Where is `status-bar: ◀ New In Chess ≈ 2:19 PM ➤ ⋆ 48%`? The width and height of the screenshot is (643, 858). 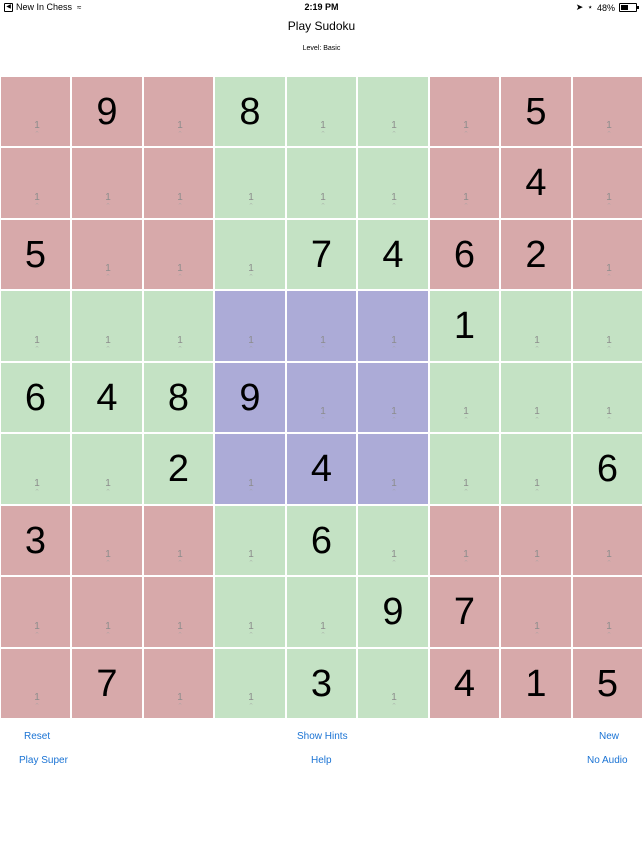 status-bar: ◀ New In Chess ≈ 2:19 PM ➤ ⋆ 48% is located at coordinates (321, 7).